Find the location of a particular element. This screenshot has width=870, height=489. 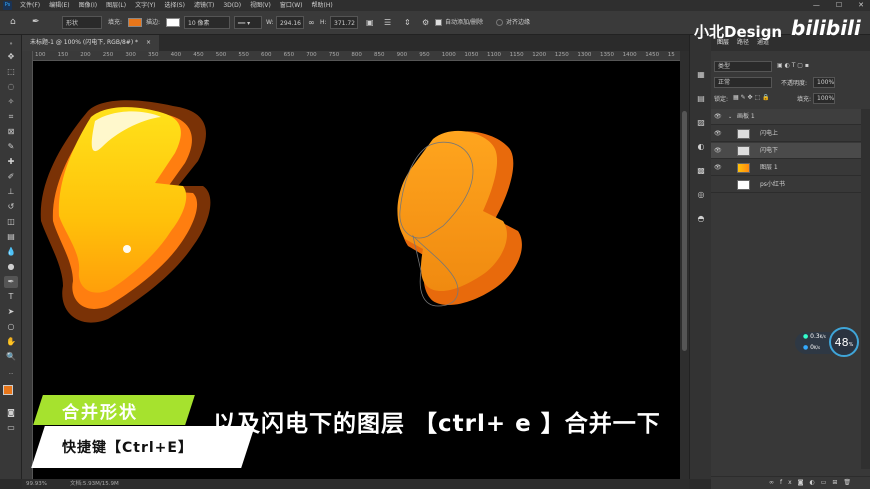

screen-mode-icon: ▭ is located at coordinates (11, 428).